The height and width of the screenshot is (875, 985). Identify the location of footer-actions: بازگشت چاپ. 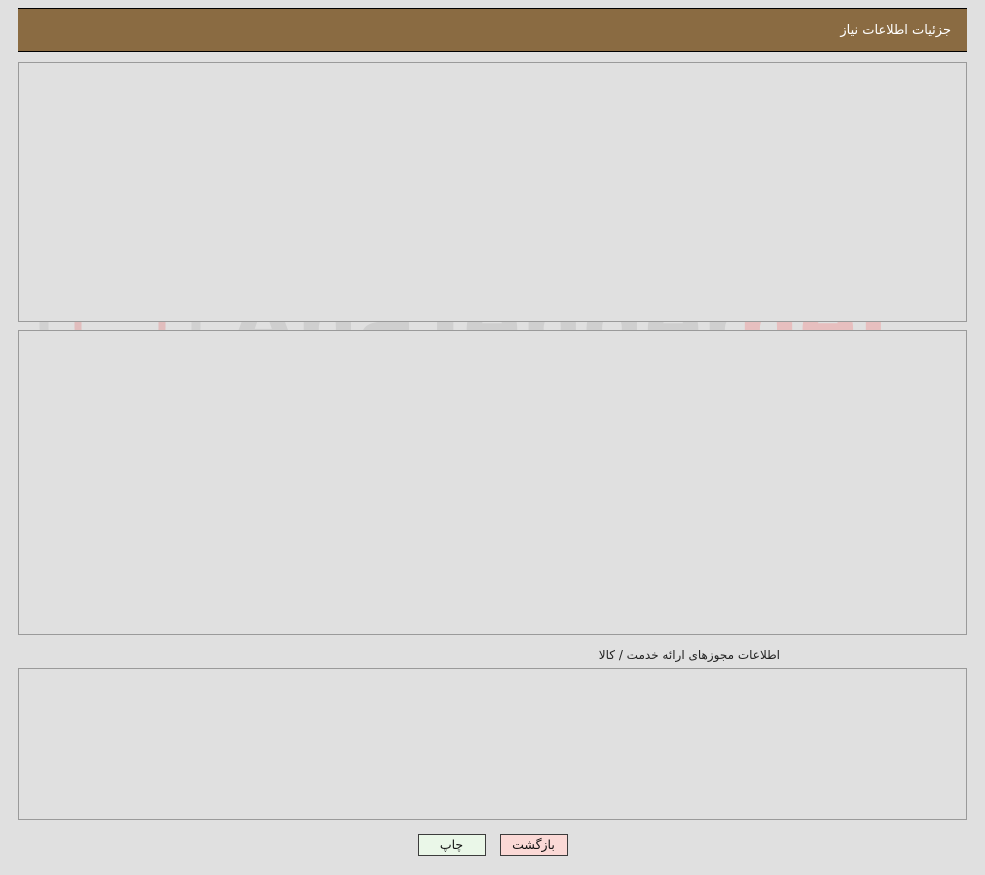
(492, 845).